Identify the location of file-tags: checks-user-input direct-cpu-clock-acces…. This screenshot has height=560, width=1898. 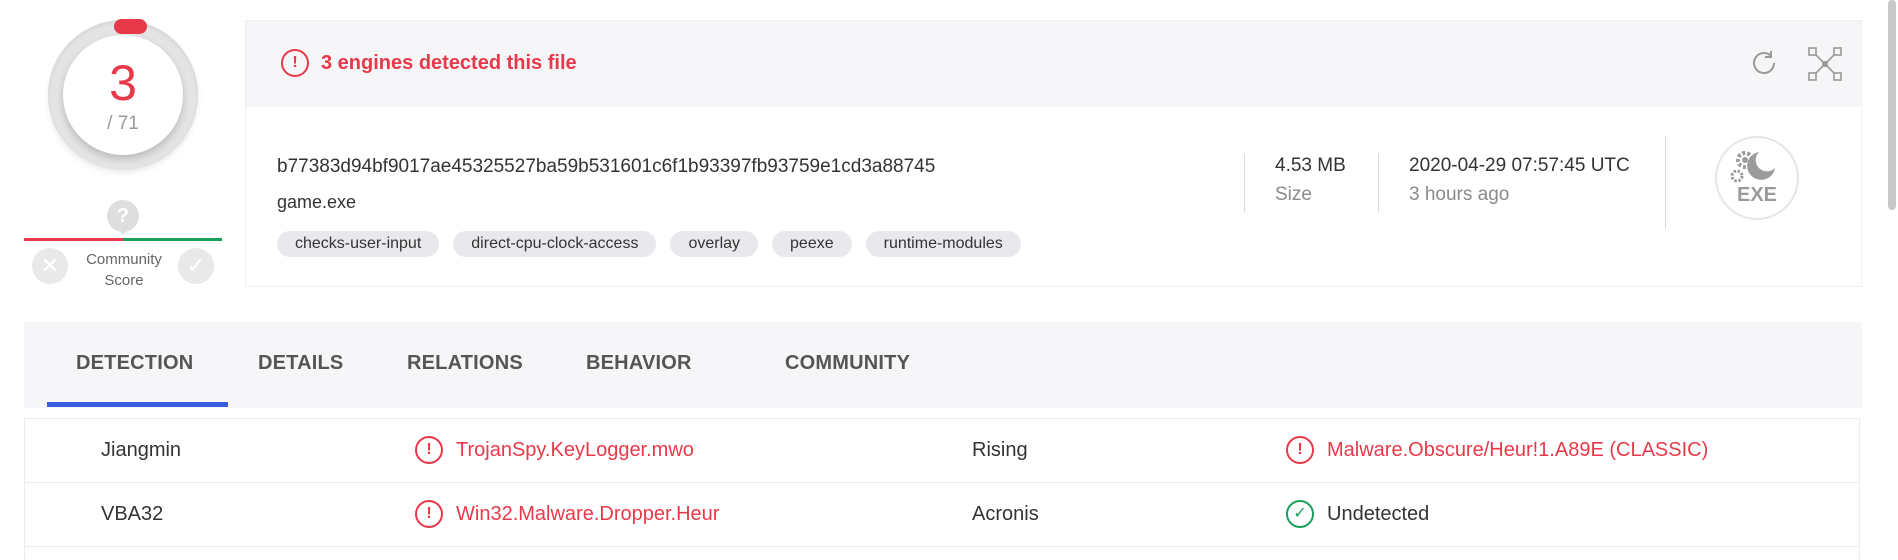
(649, 244).